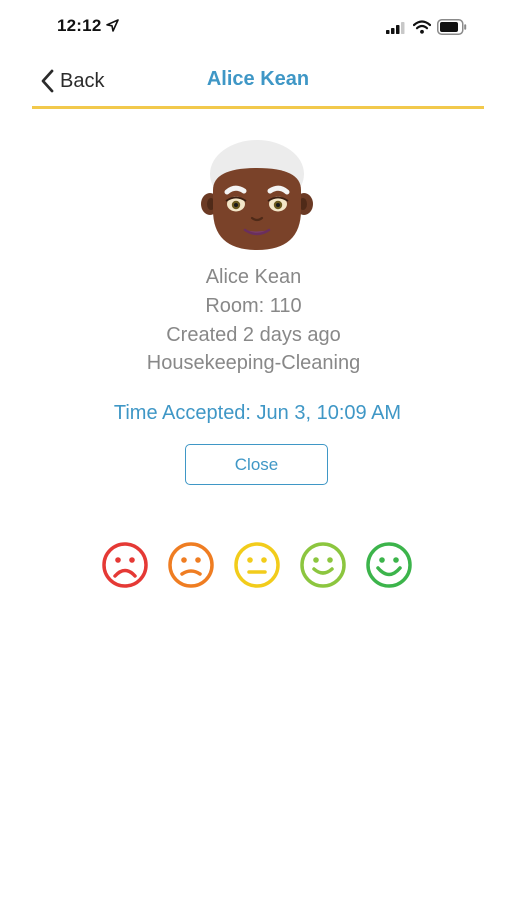 The width and height of the screenshot is (507, 900). What do you see at coordinates (253, 28) in the screenshot?
I see `status-bar: 12:12` at bounding box center [253, 28].